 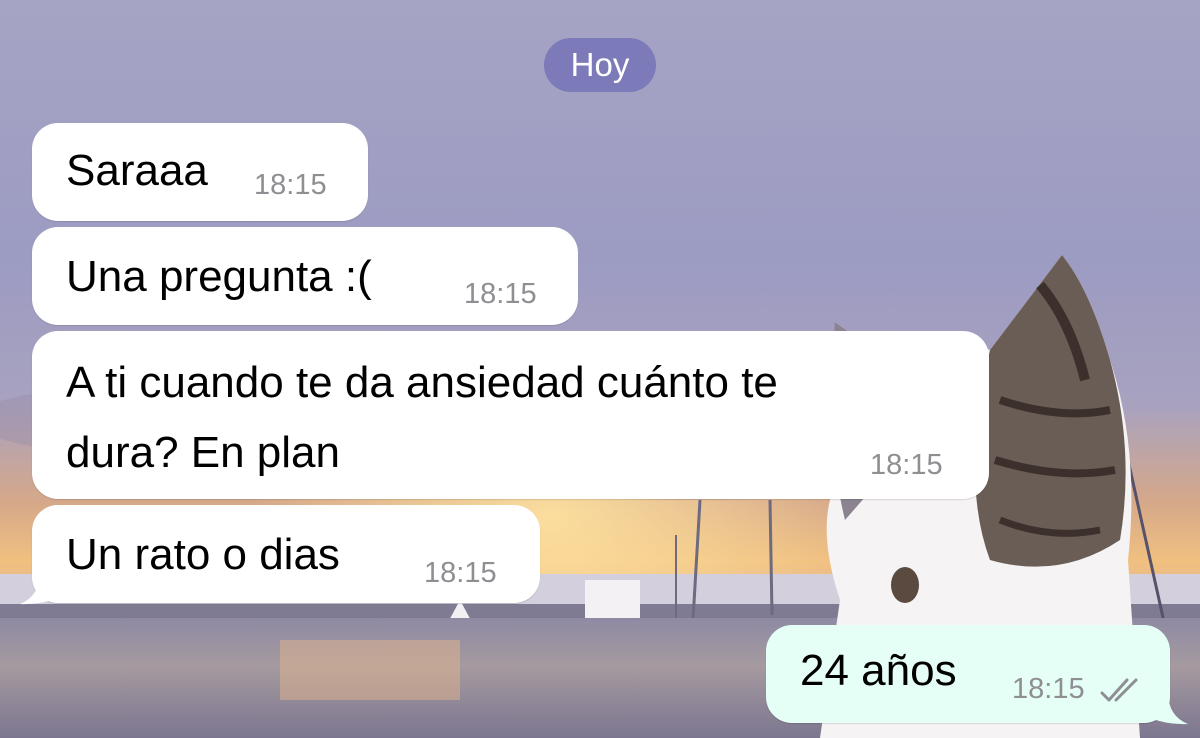 What do you see at coordinates (422, 382) in the screenshot?
I see `message-text-line-1: A ti cuando te da ansiedad cuánto te` at bounding box center [422, 382].